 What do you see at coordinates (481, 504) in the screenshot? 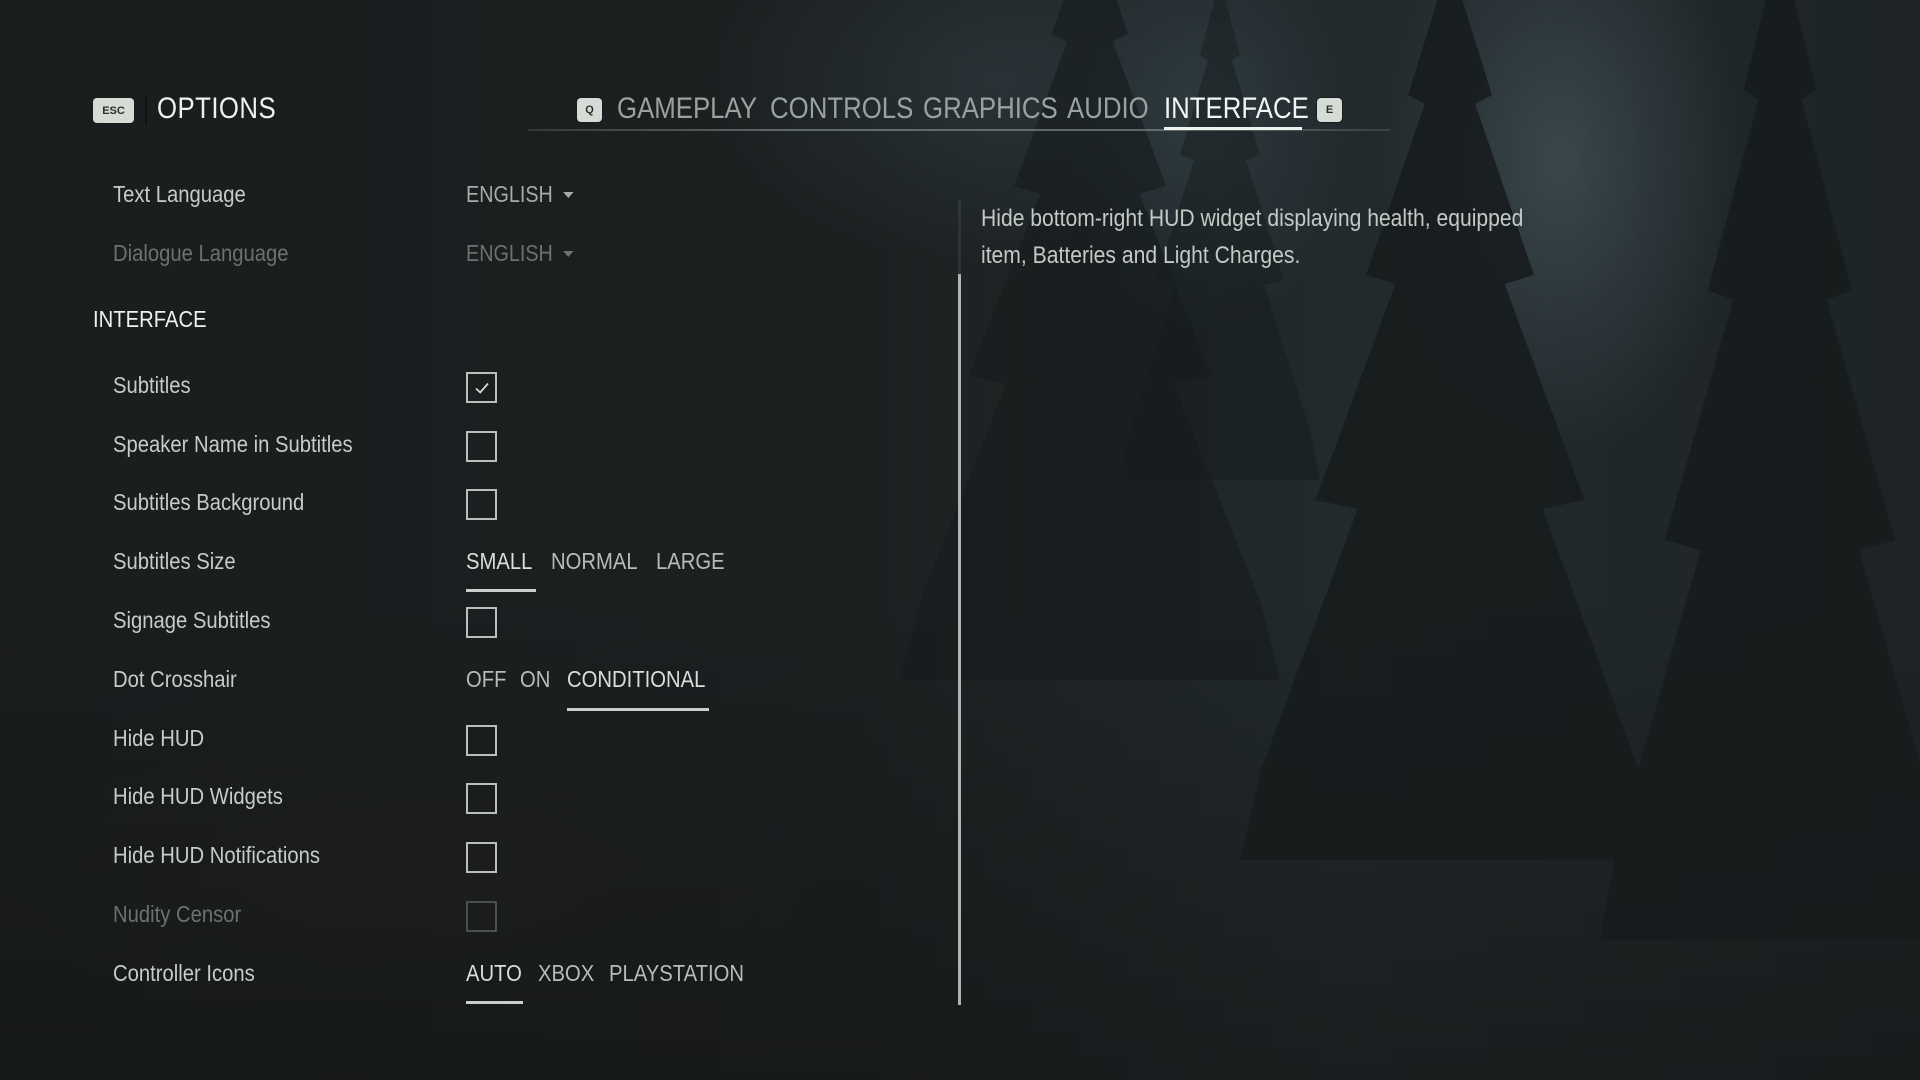
I see `subtitles-background-checkbox` at bounding box center [481, 504].